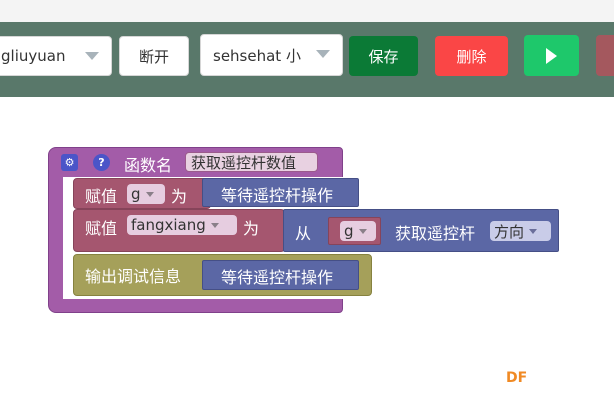 This screenshot has width=614, height=409. Describe the element at coordinates (179, 196) in the screenshot. I see `assign-to-label-1: 为` at that location.